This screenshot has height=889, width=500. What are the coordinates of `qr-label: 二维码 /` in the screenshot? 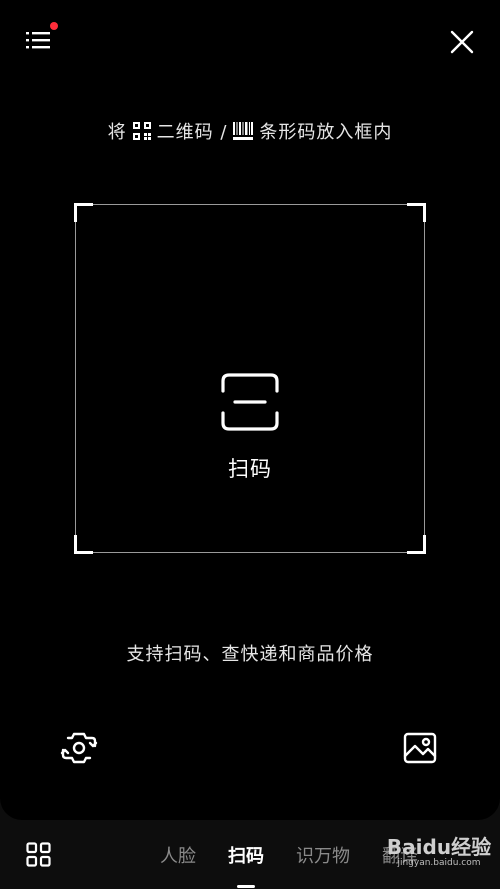 It's located at (192, 132).